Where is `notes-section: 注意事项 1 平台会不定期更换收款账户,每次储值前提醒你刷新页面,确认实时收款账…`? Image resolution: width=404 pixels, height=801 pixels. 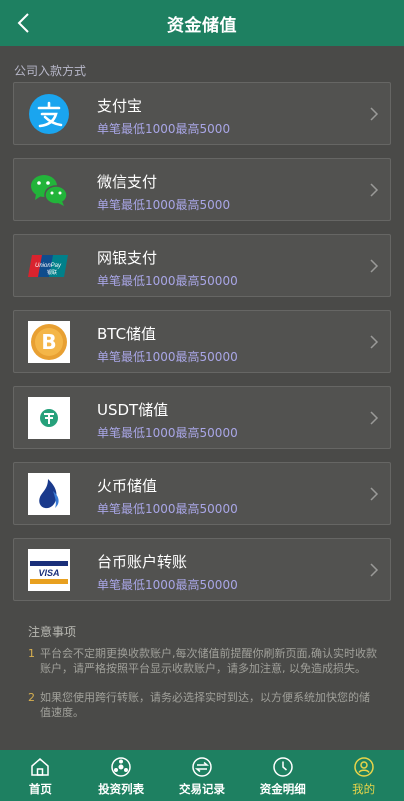 notes-section: 注意事项 1 平台会不定期更换收款账户,每次储值前提醒你刷新页面,确认实时收款账… is located at coordinates (203, 679).